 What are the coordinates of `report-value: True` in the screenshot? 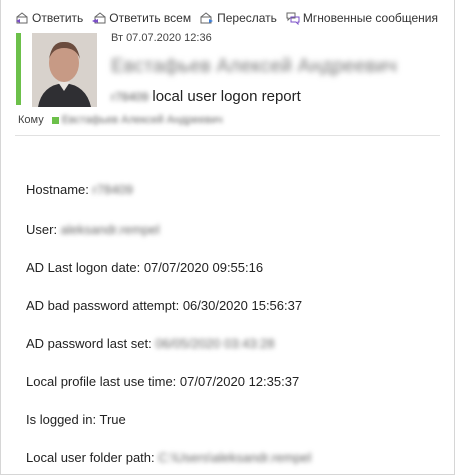 It's located at (112, 419).